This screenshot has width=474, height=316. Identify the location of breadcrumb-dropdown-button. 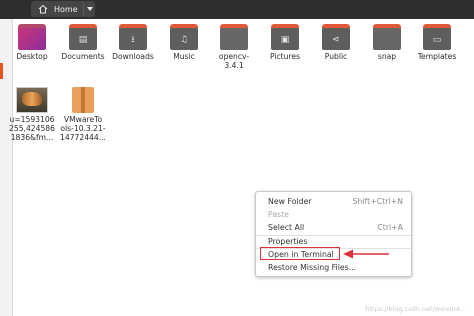
(89, 9).